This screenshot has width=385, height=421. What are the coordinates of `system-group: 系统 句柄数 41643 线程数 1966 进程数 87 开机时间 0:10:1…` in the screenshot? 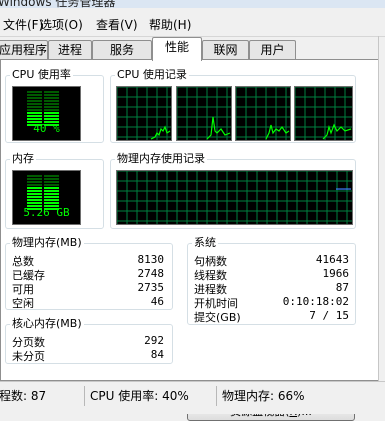 It's located at (271, 280).